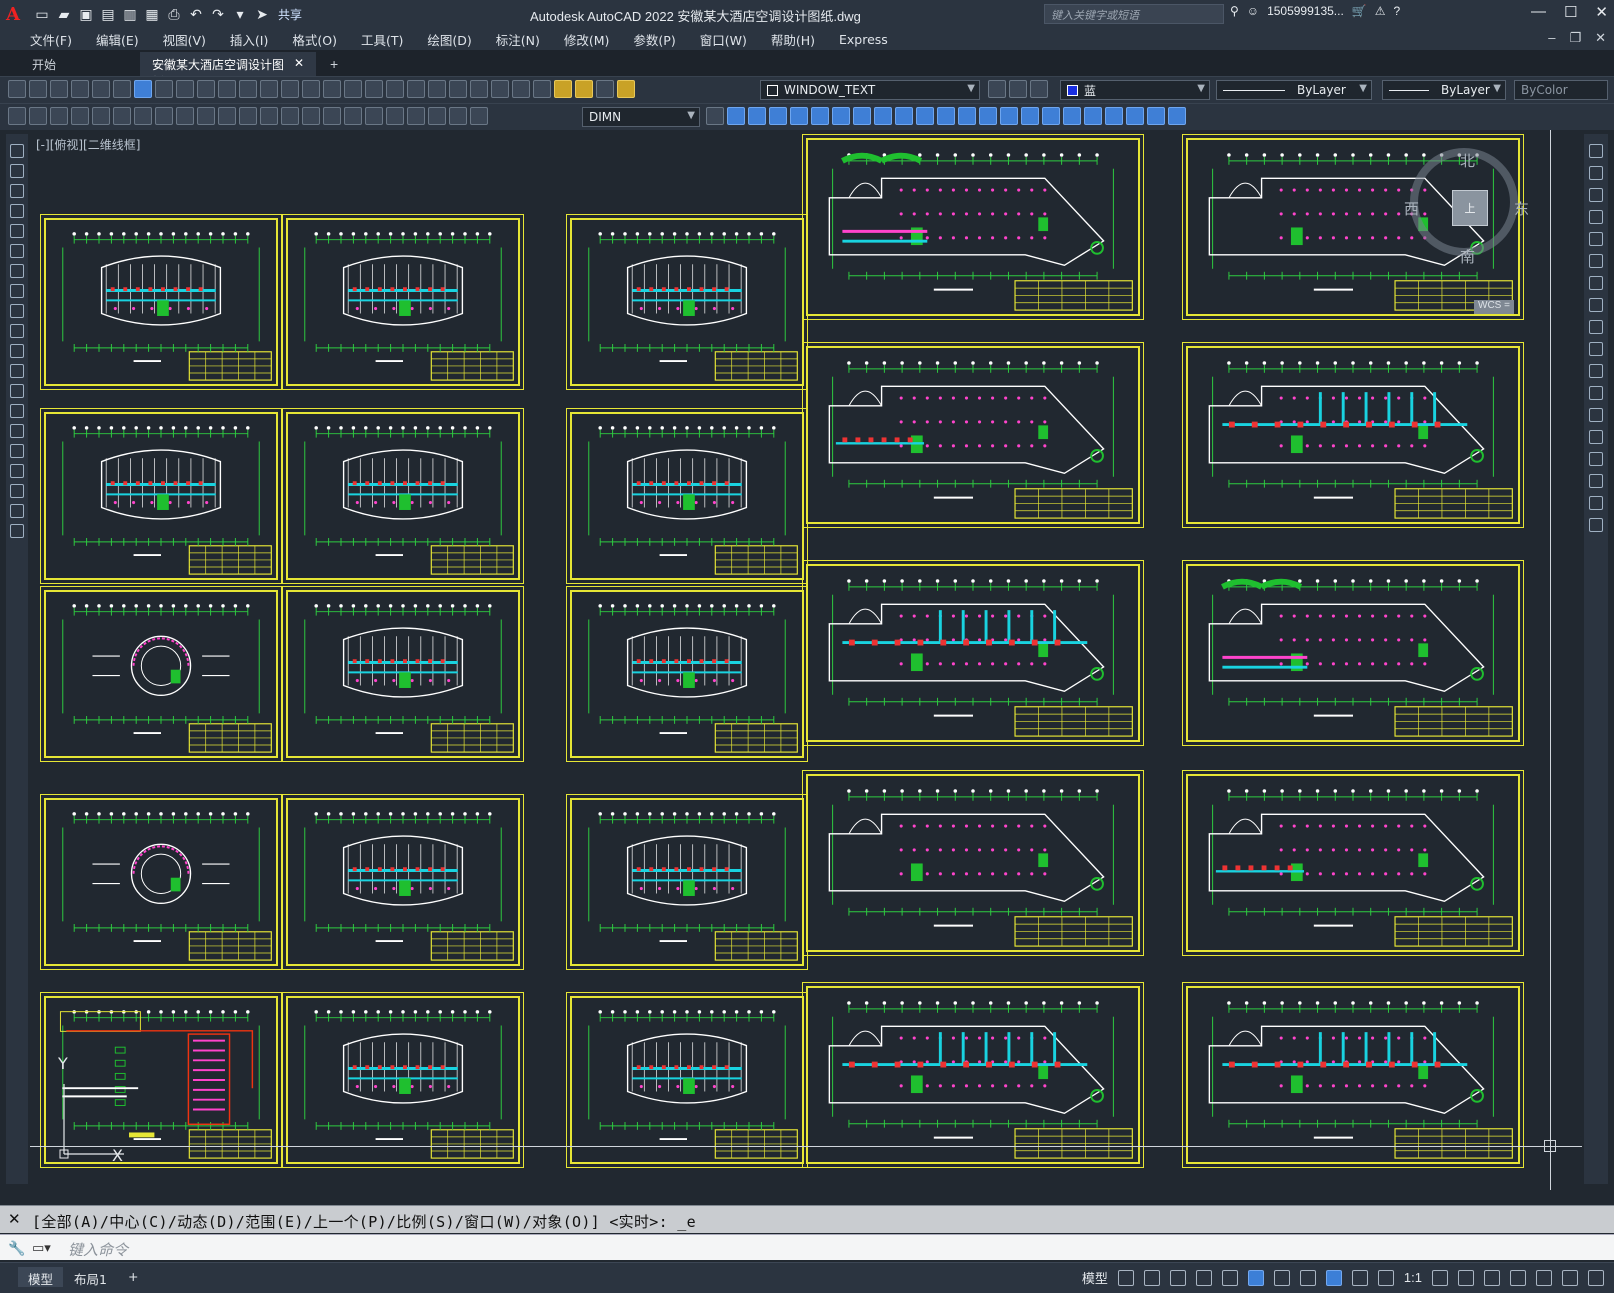  I want to click on rotate-icon, so click(841, 116).